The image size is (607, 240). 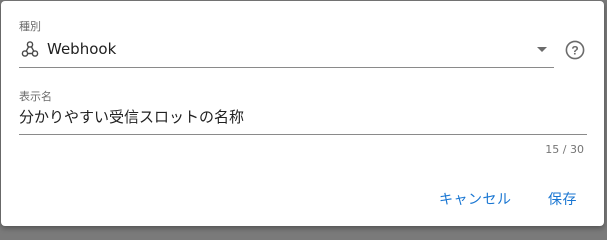 I want to click on save-button: 保存, so click(x=562, y=200).